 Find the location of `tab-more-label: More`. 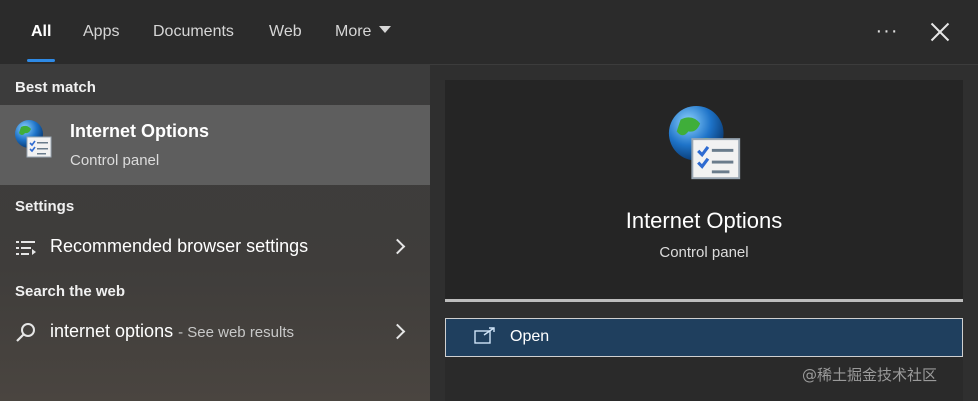

tab-more-label: More is located at coordinates (353, 31).